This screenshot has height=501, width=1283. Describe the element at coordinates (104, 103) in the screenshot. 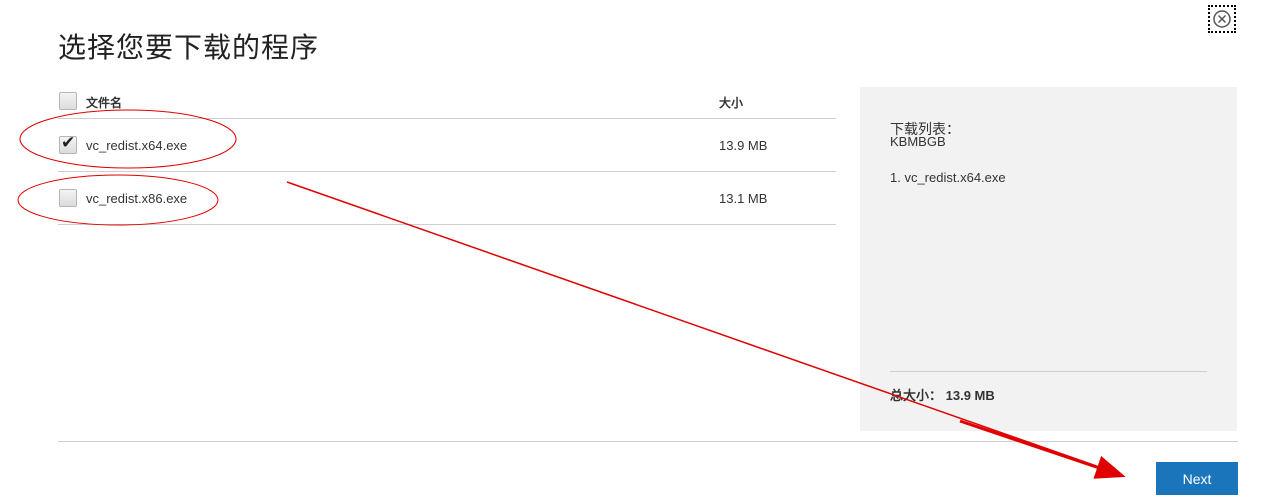

I see `header-filename: 文件名` at that location.